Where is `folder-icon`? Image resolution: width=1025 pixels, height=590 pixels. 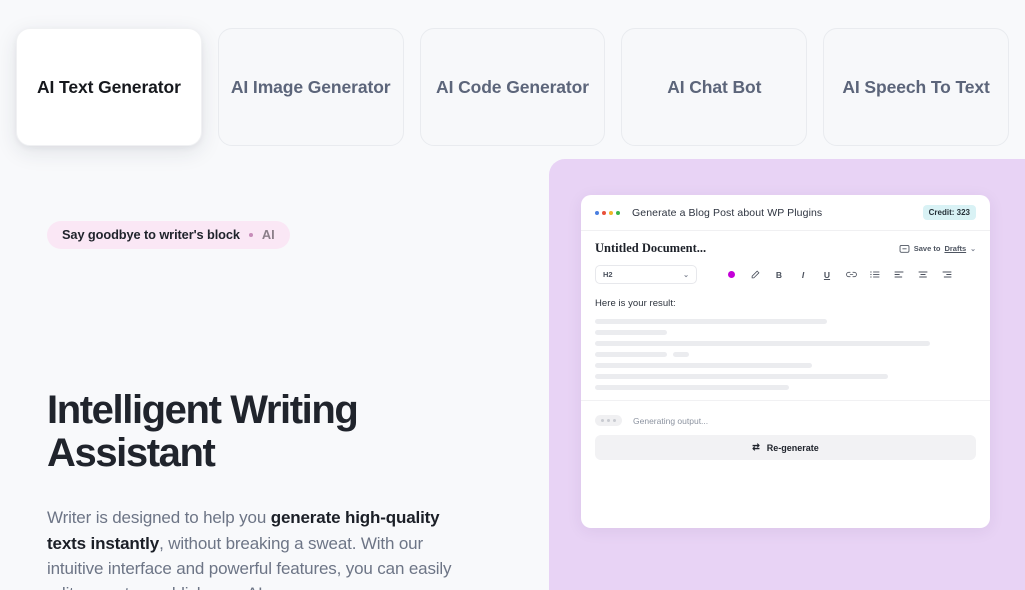 folder-icon is located at coordinates (904, 248).